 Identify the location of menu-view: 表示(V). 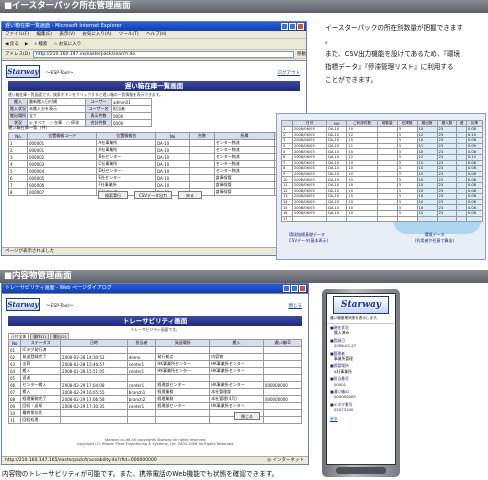
(67, 34).